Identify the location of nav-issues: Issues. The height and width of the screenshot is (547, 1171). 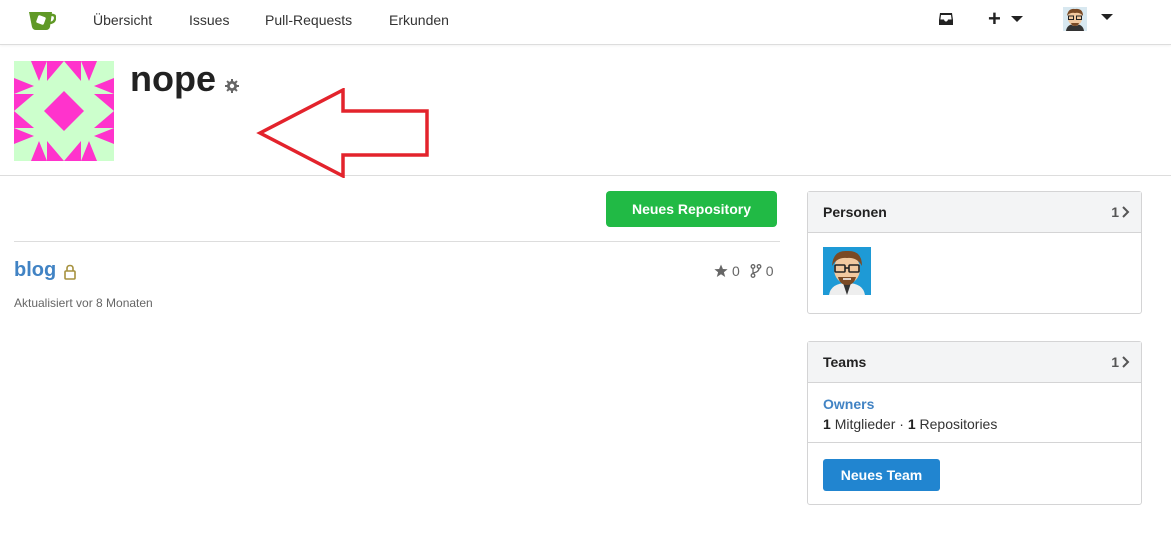
(209, 20).